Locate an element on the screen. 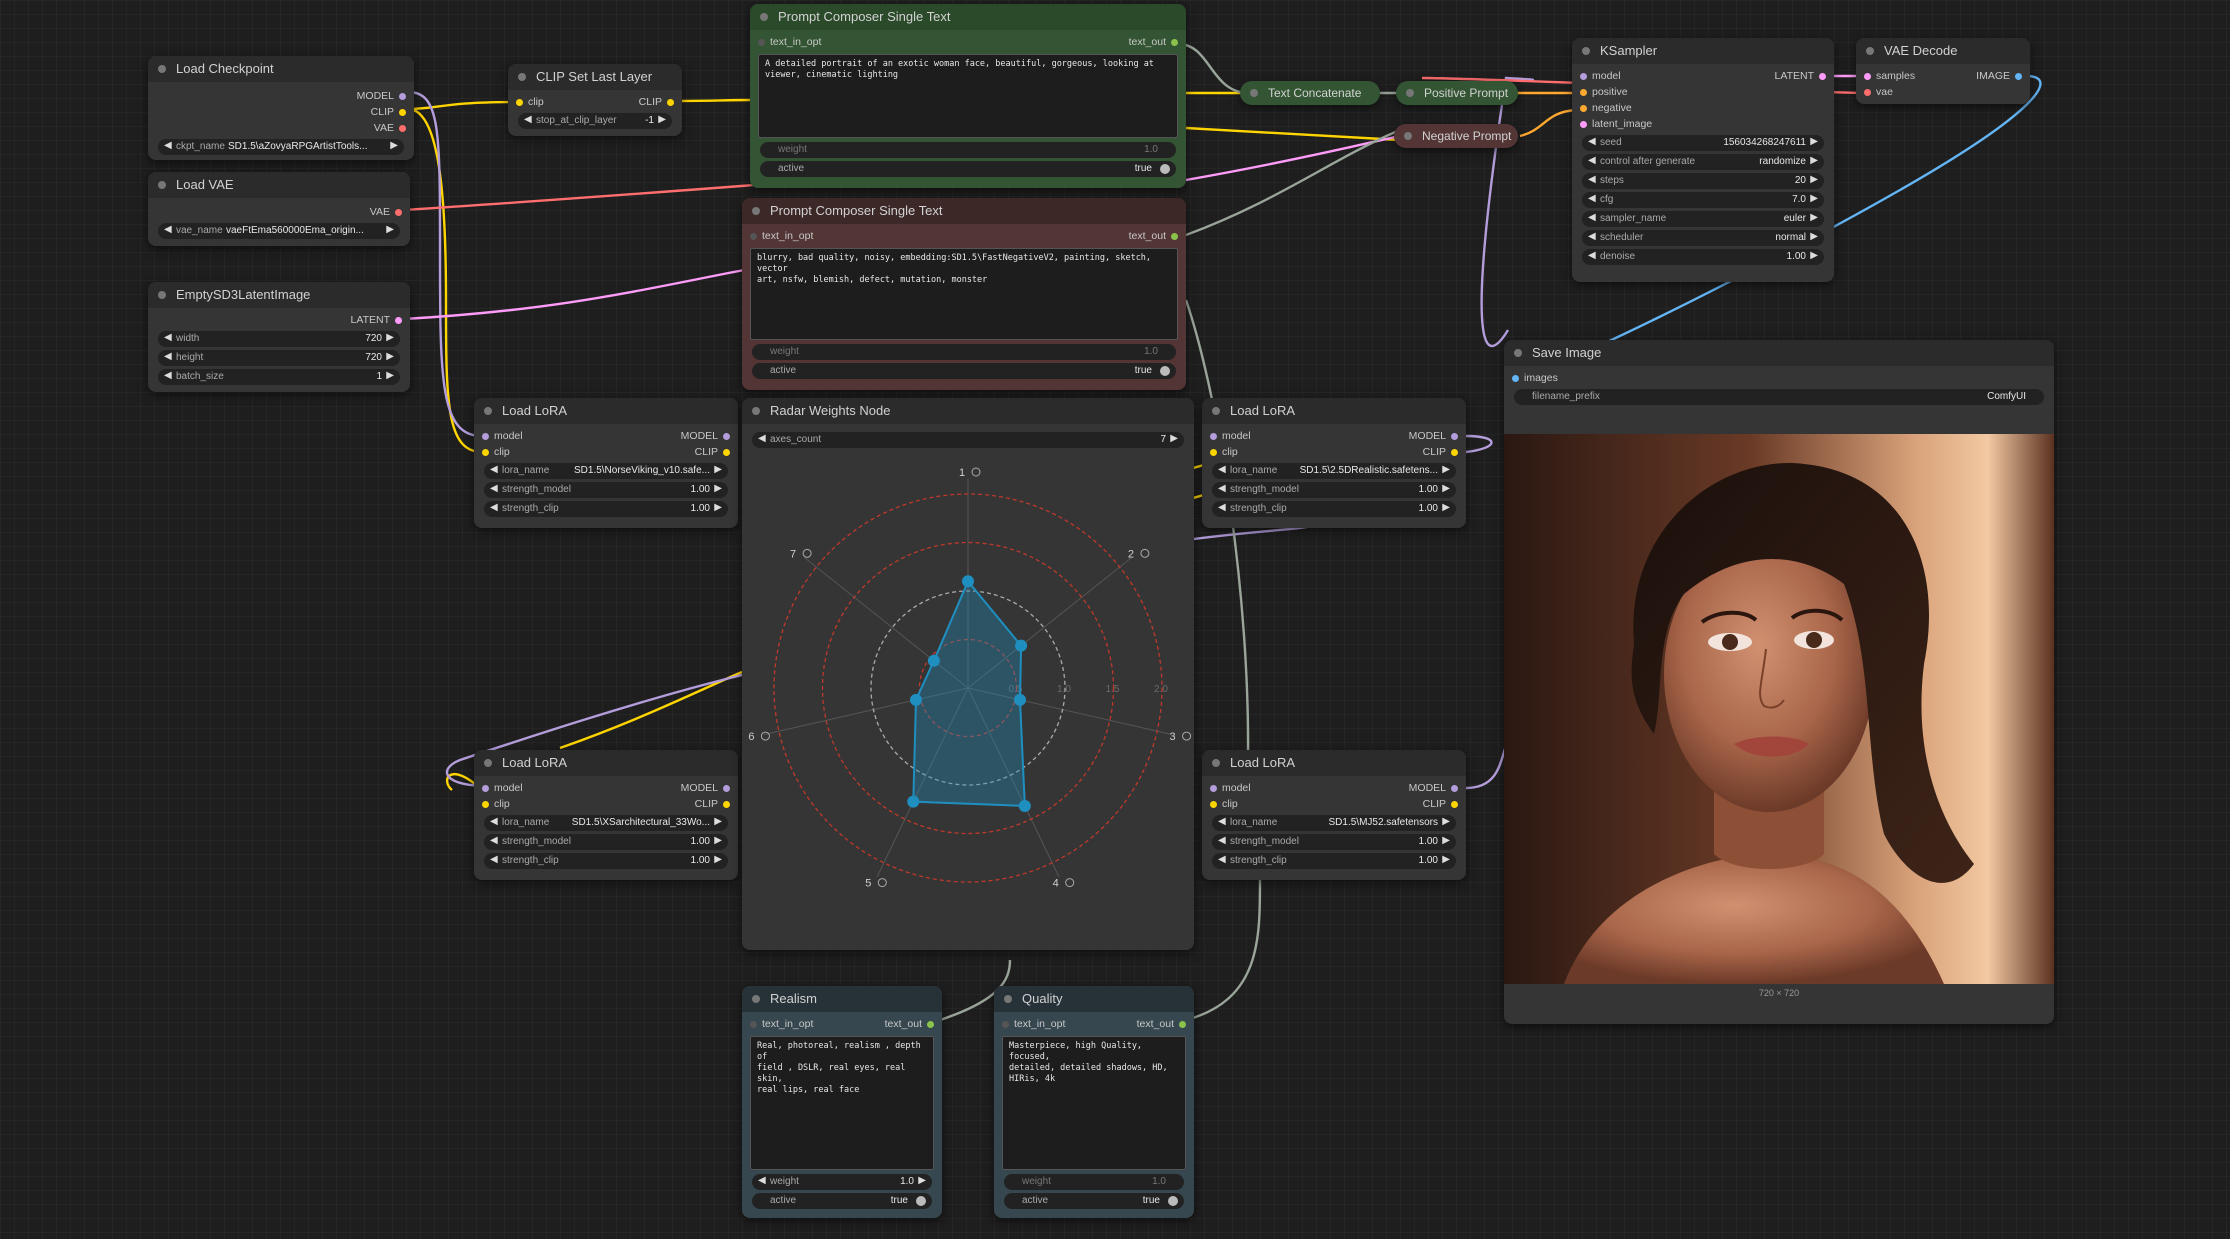  node-title: CLIP Set Last Layer is located at coordinates (595, 77).